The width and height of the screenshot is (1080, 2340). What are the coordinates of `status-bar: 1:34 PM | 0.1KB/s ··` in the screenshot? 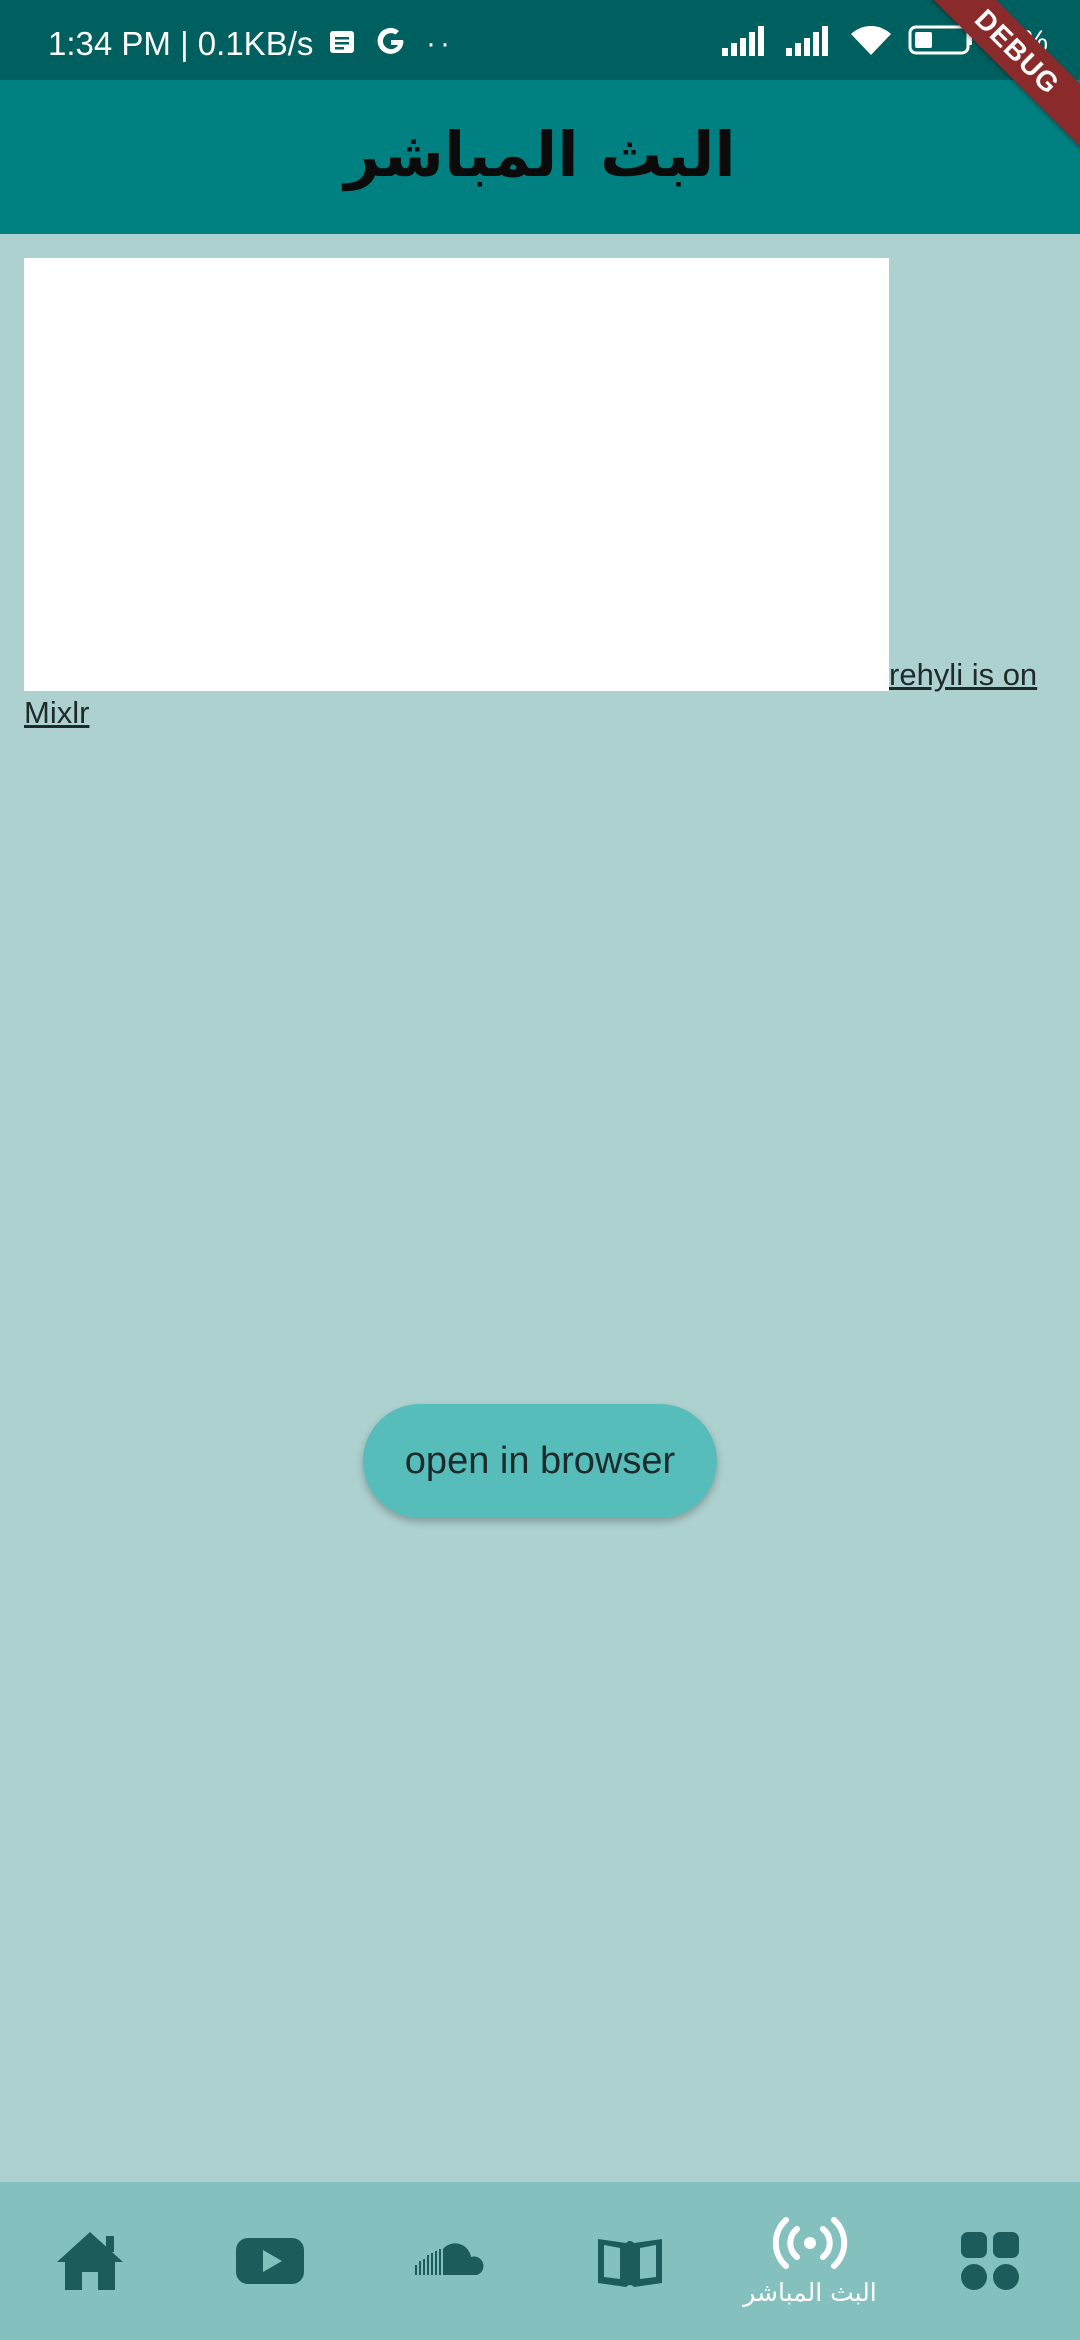 It's located at (540, 40).